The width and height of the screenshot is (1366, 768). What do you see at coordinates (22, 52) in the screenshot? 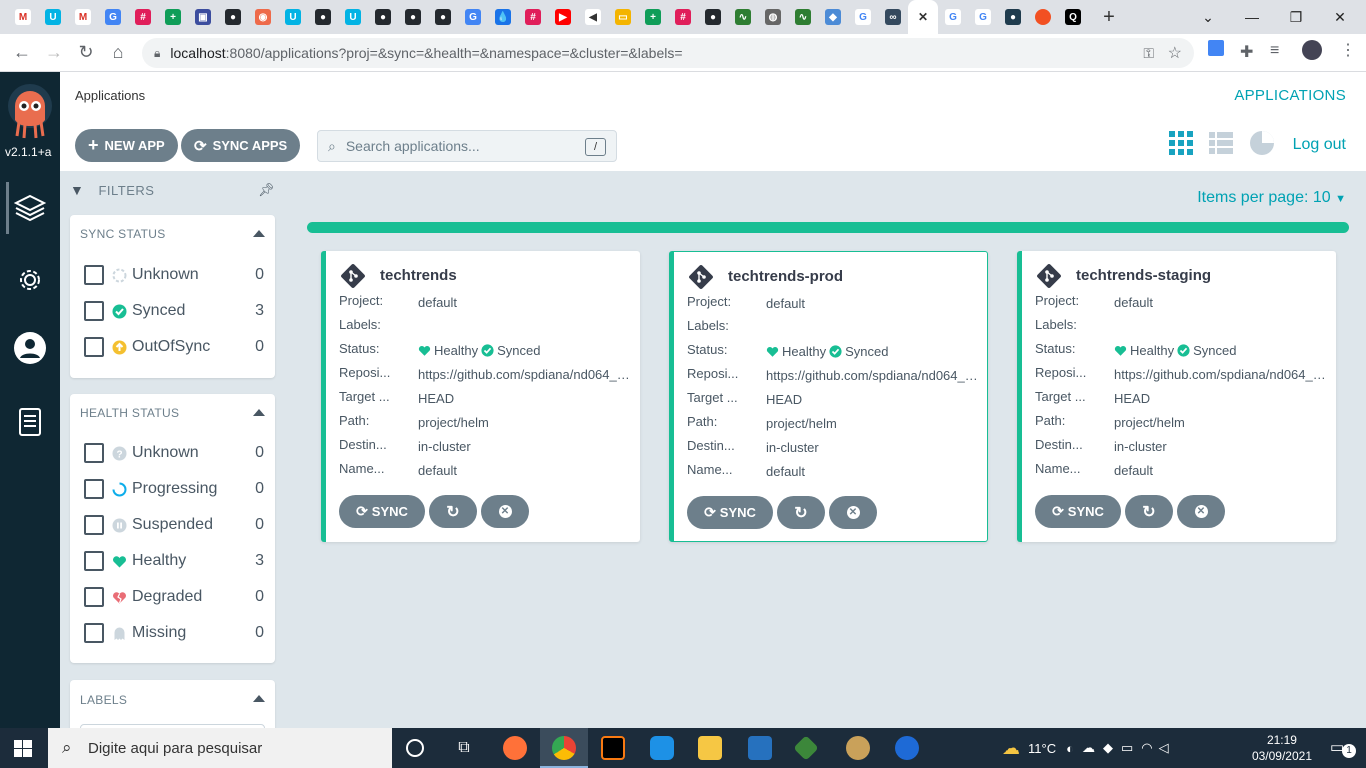
I see `back-icon: ←` at bounding box center [22, 52].